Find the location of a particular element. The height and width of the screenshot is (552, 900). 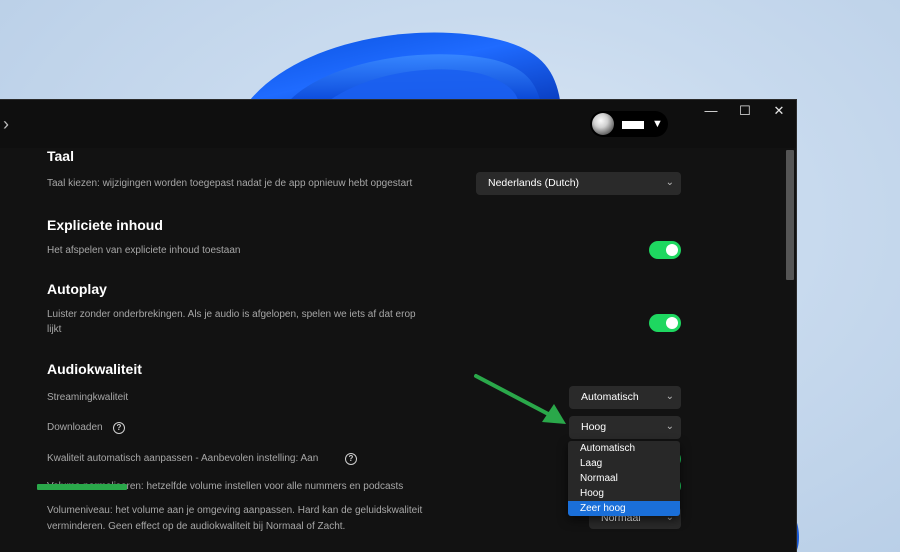

annotation-arrow is located at coordinates (520, 399).